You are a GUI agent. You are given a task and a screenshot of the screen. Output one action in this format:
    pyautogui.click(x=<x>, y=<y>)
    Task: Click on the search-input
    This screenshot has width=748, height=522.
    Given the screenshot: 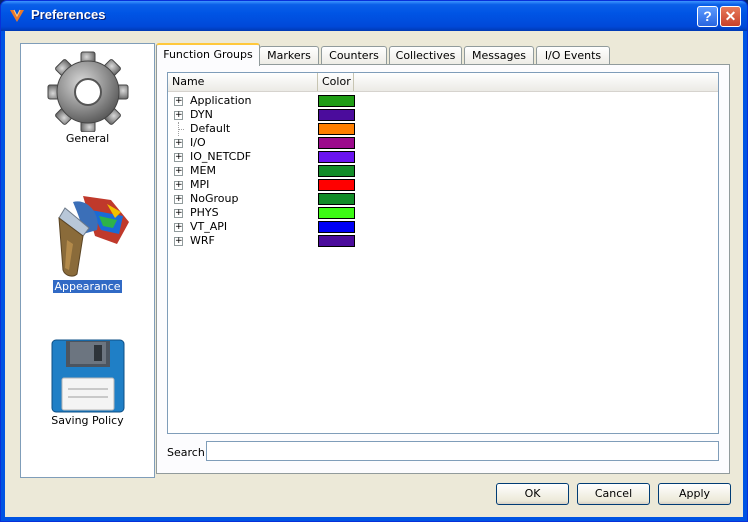 What is the action you would take?
    pyautogui.click(x=462, y=451)
    